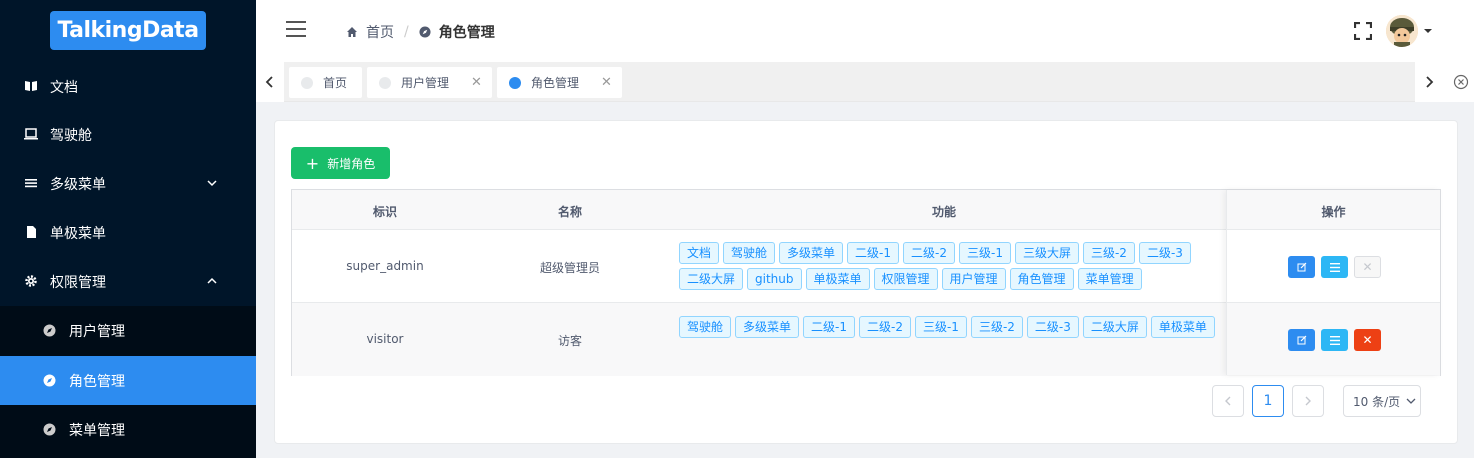 The width and height of the screenshot is (1474, 458). Describe the element at coordinates (1428, 31) in the screenshot. I see `caret-down-icon` at that location.